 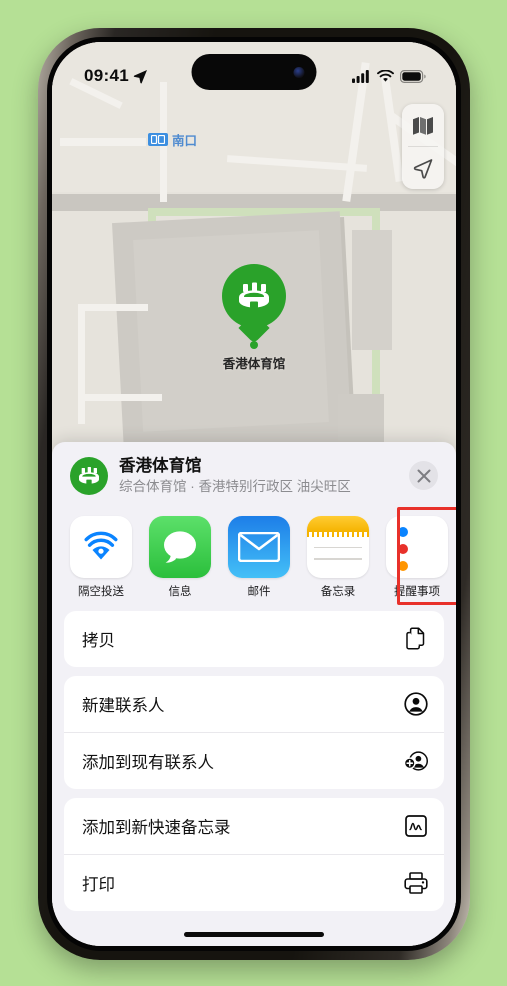 I want to click on status-bar-right, so click(x=389, y=76).